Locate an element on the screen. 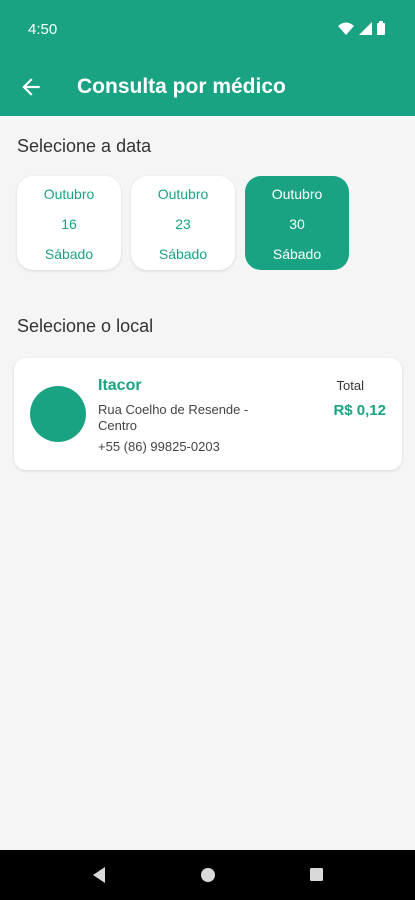 This screenshot has height=900, width=415. date-day: 23 is located at coordinates (183, 224).